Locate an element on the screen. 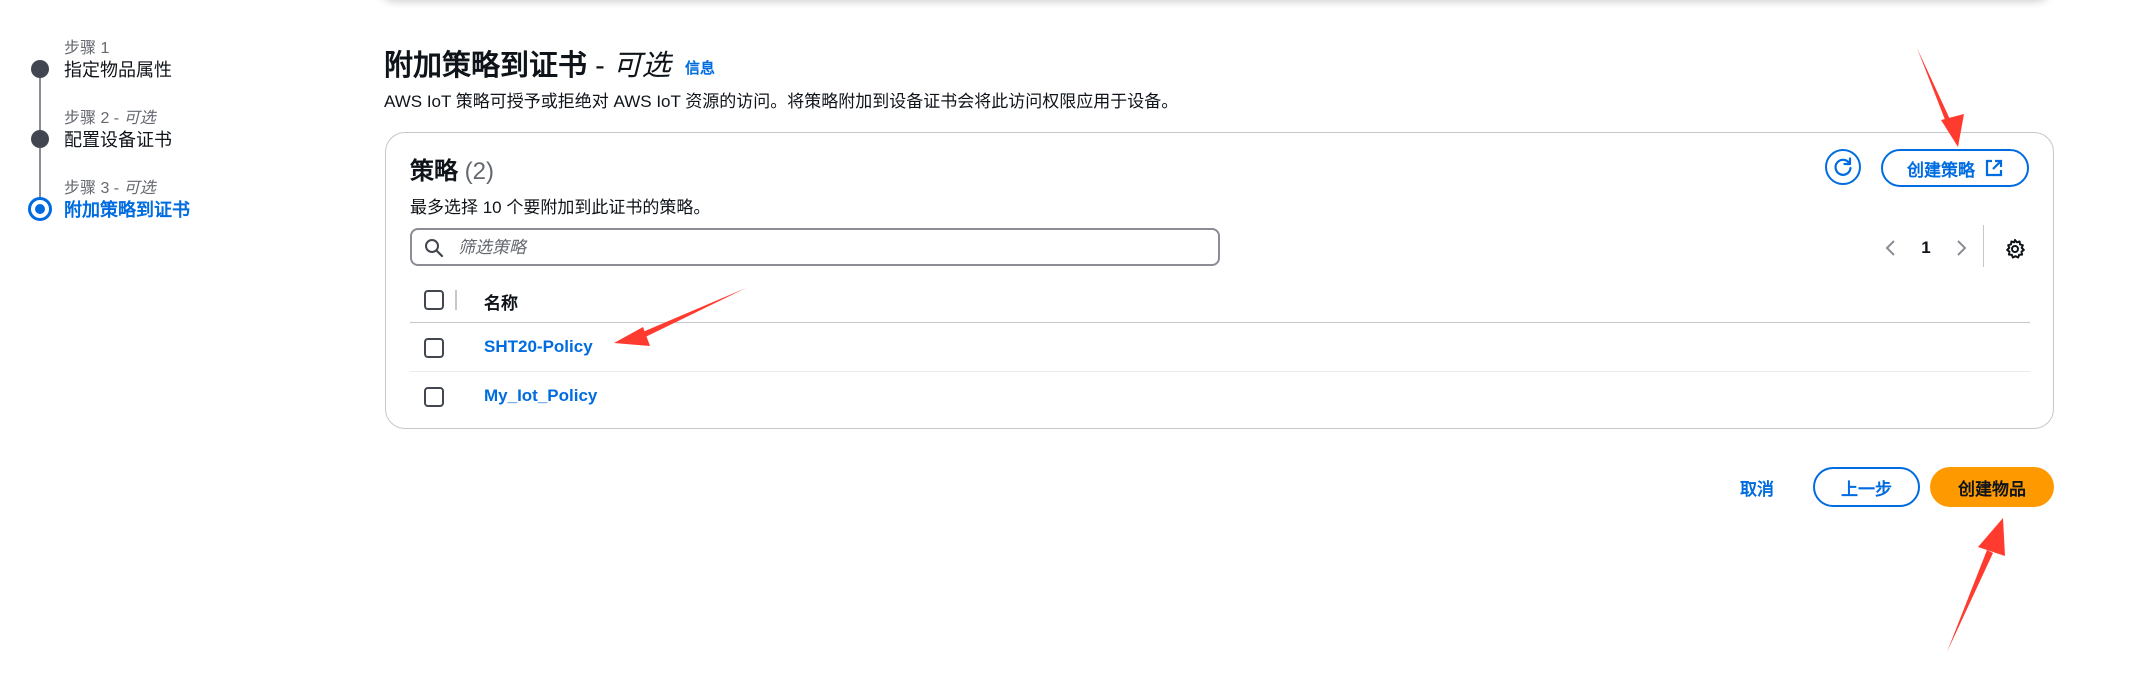 This screenshot has height=678, width=2156. cancel-button: 取消 is located at coordinates (1757, 487).